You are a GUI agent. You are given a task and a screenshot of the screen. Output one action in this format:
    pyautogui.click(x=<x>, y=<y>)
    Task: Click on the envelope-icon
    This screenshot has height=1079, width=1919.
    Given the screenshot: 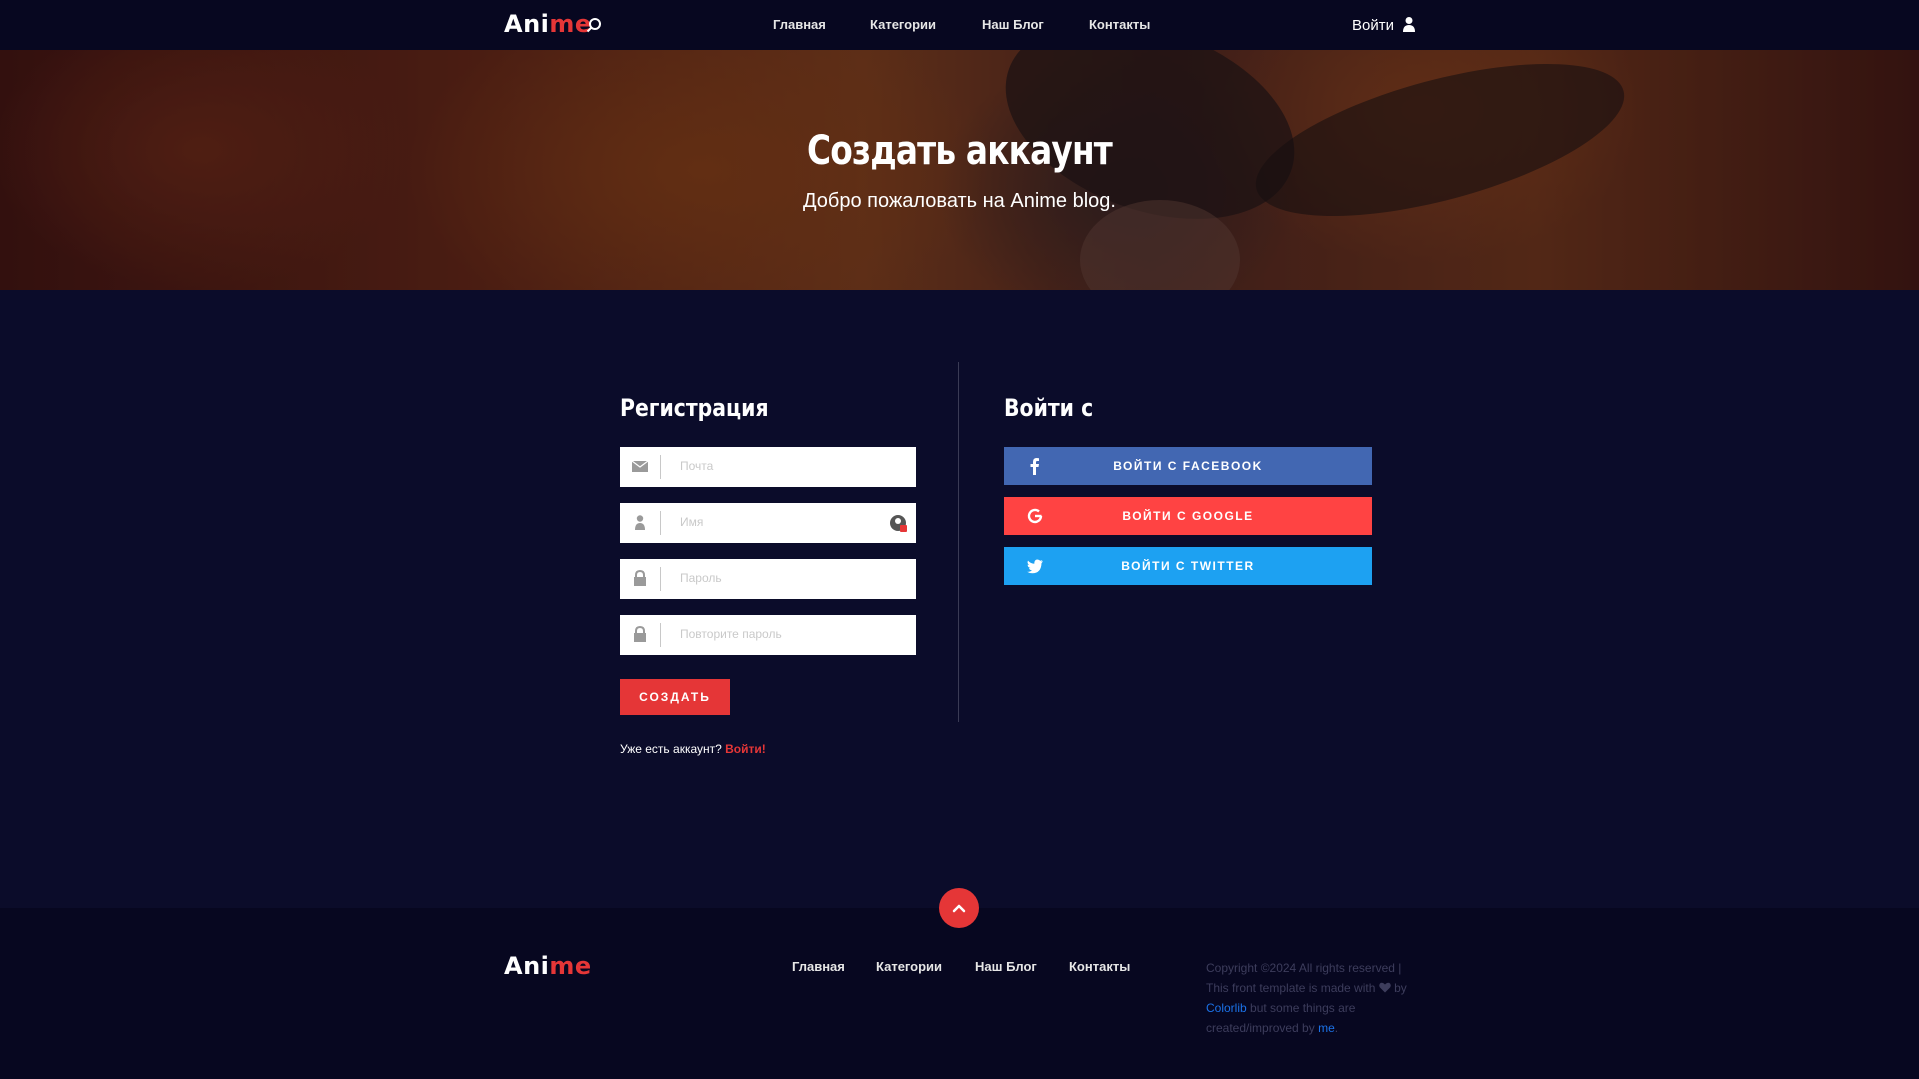 What is the action you would take?
    pyautogui.click(x=640, y=466)
    